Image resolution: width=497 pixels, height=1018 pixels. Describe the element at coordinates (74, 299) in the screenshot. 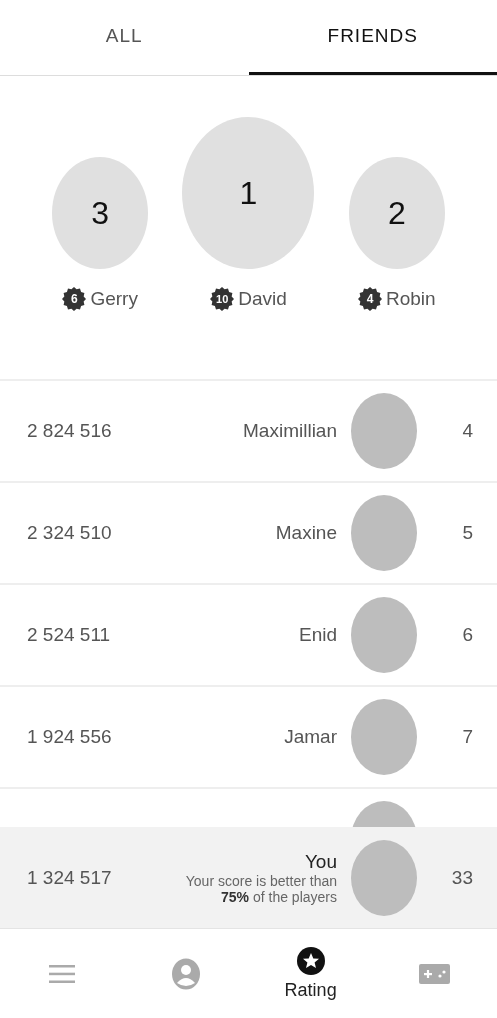

I see `badge: 6` at that location.